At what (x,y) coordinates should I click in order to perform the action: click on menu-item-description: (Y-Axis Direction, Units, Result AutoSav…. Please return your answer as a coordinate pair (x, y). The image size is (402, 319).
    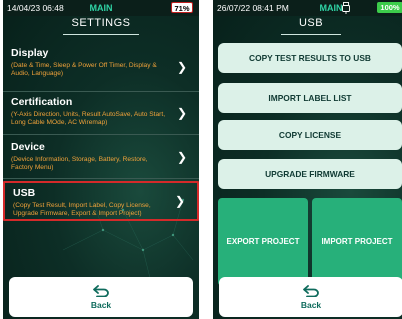
    Looking at the image, I should click on (88, 119).